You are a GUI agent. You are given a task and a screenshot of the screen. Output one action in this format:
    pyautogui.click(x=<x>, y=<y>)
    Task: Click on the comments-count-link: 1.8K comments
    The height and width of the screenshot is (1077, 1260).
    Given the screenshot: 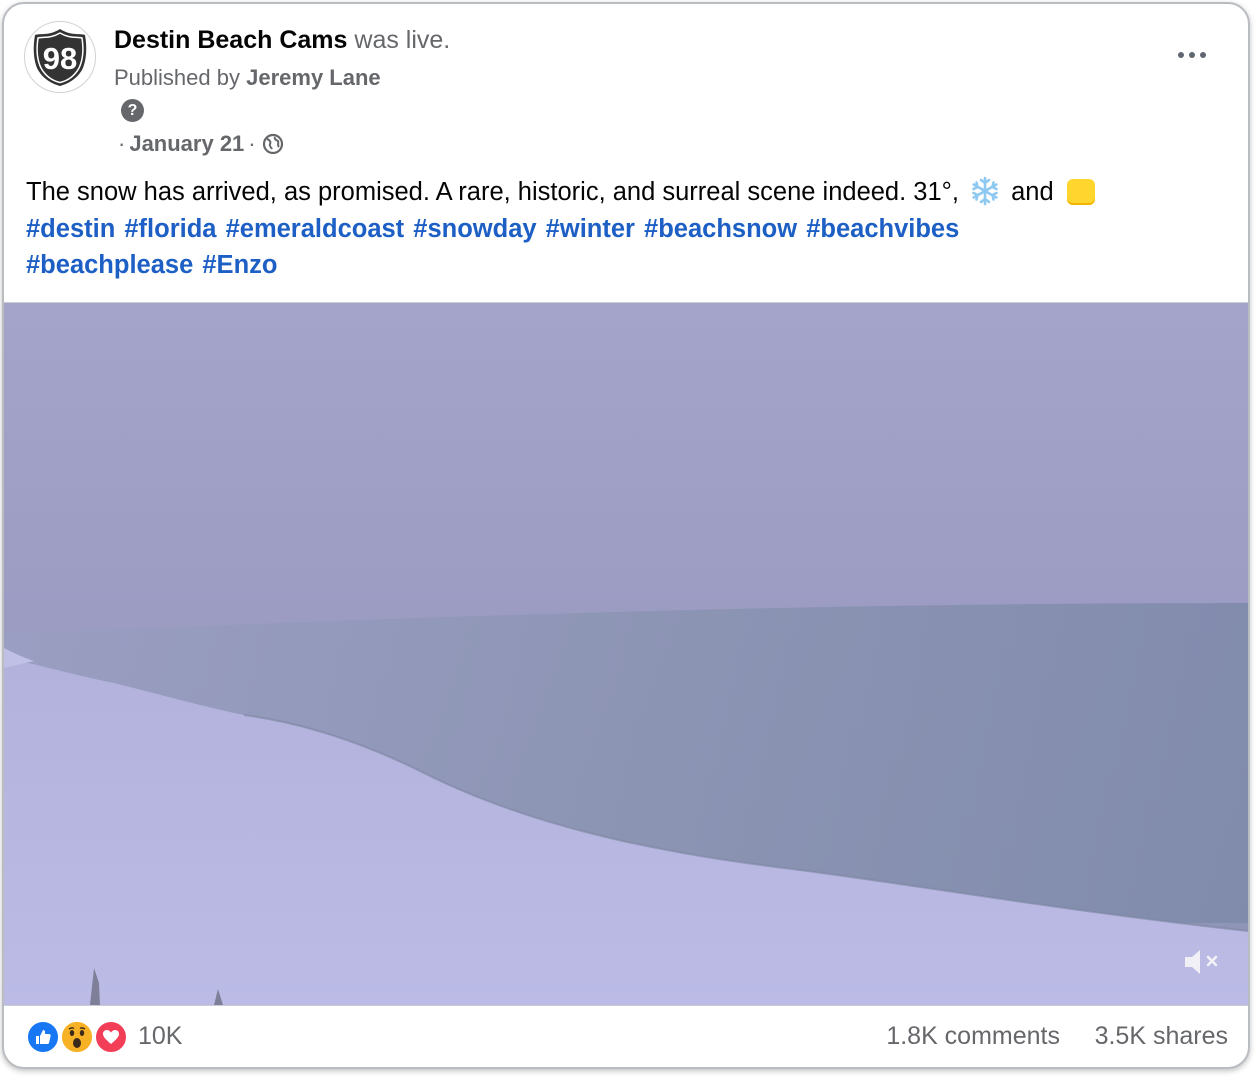 What is the action you would take?
    pyautogui.click(x=973, y=1036)
    